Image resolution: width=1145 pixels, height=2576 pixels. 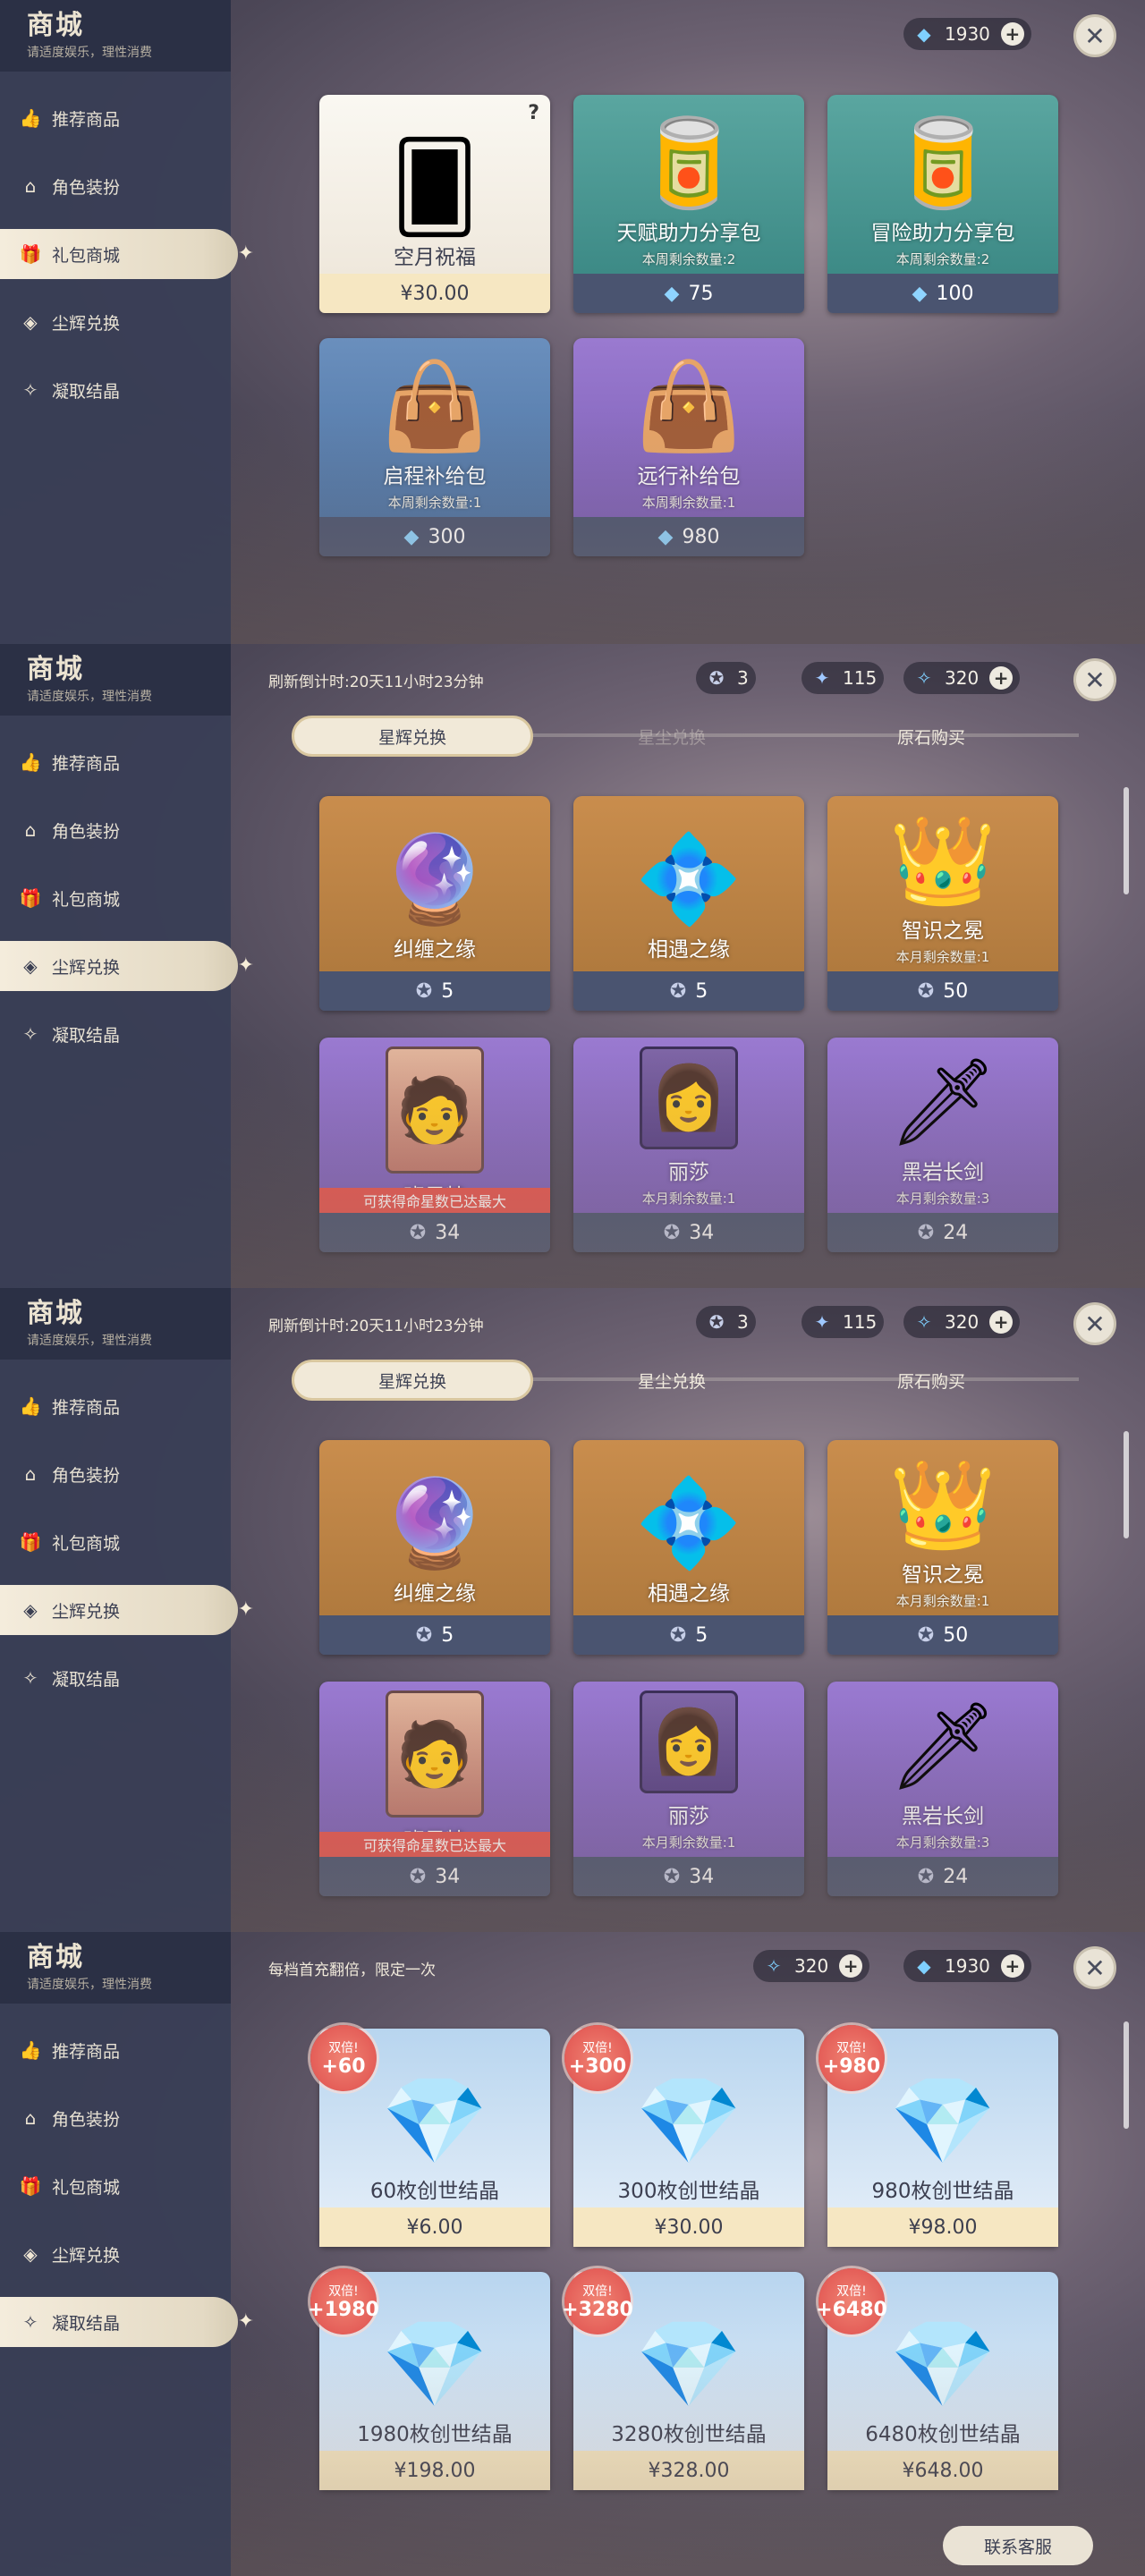 What do you see at coordinates (376, 1326) in the screenshot?
I see `refresh-countdown: 刷新倒计时:20天11小时23分钟` at bounding box center [376, 1326].